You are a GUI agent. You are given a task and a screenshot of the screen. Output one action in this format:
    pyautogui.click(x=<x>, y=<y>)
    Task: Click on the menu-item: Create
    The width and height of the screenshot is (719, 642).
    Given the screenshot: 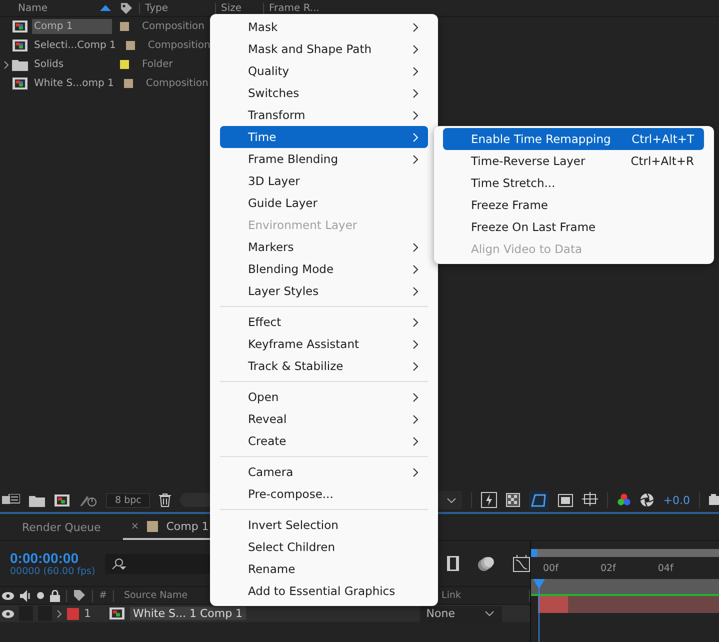 What is the action you would take?
    pyautogui.click(x=324, y=441)
    